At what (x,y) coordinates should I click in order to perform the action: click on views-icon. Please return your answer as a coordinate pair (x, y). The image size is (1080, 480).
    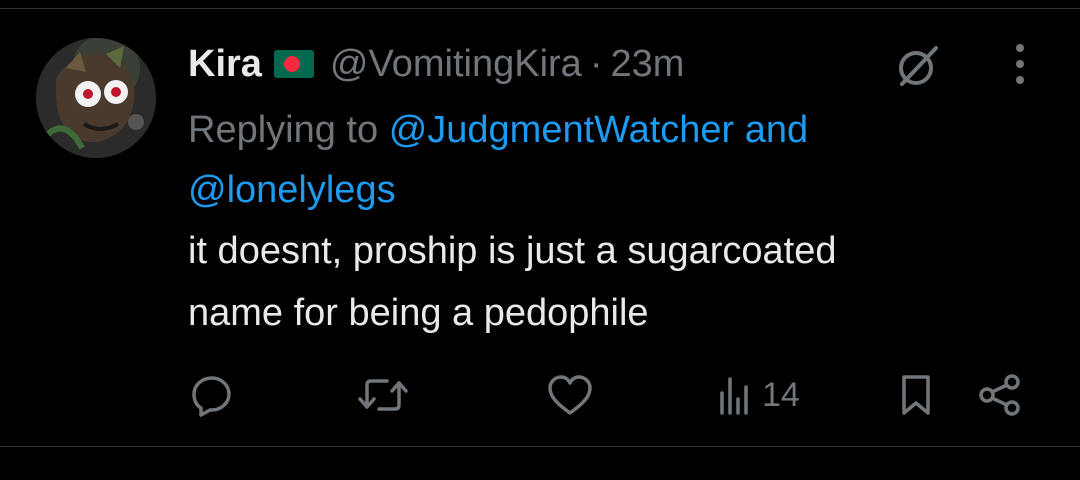
    Looking at the image, I should click on (736, 395).